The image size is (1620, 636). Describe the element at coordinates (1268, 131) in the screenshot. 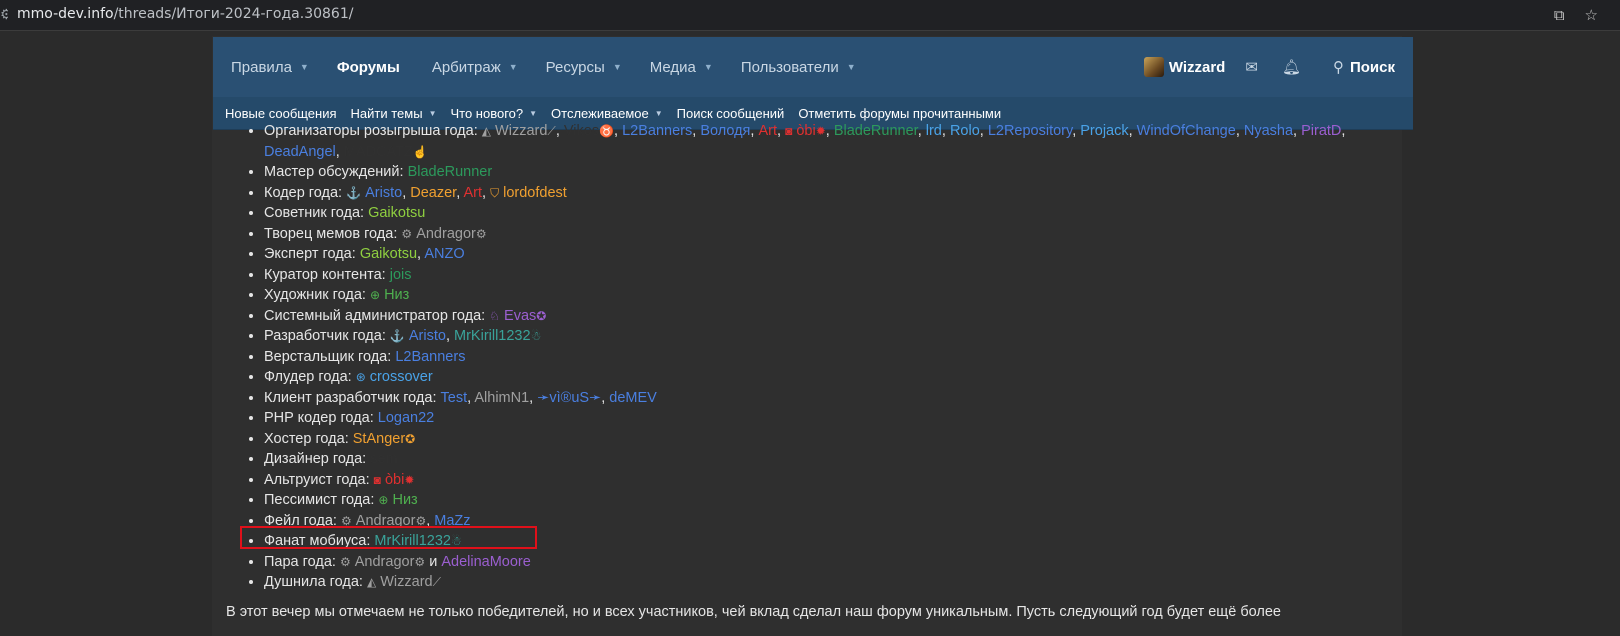

I see `user-link: Nyasha` at that location.